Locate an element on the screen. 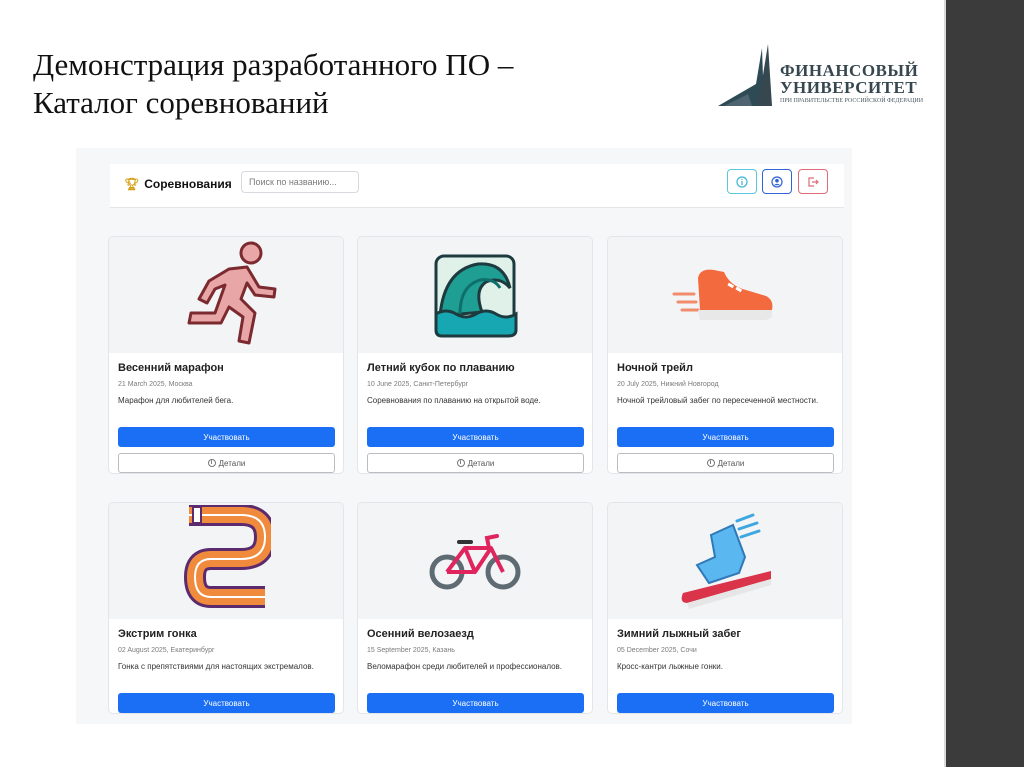  card-date-location: 20 July 2025, Нижний Новгород is located at coordinates (668, 384).